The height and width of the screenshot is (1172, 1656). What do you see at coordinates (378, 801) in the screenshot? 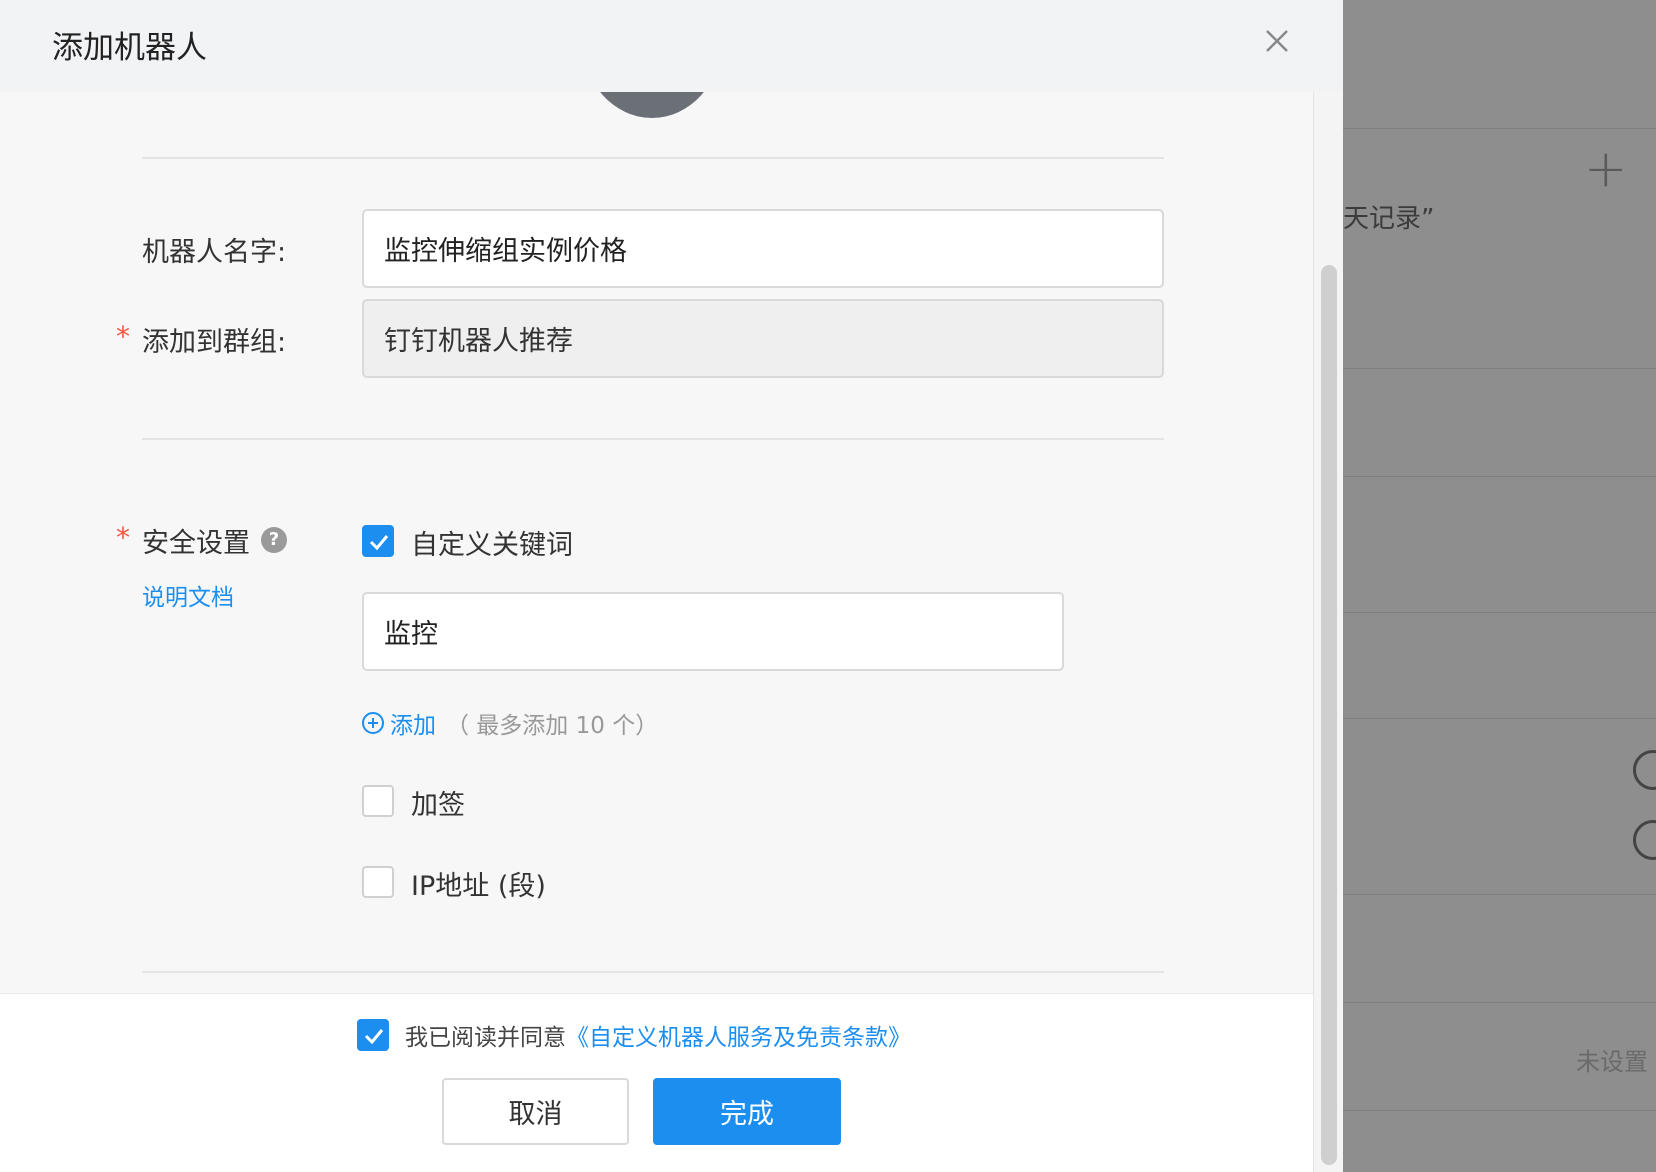
I see `sign-checkbox` at bounding box center [378, 801].